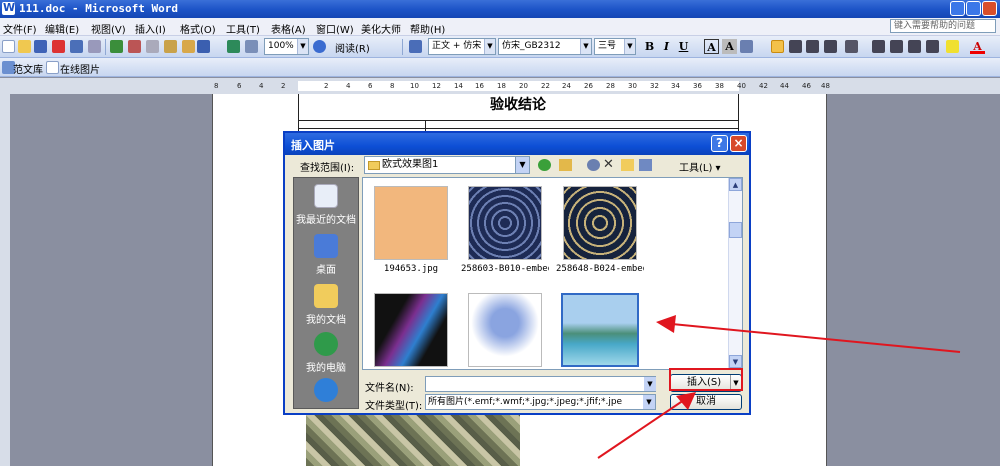 This screenshot has width=1000, height=466. Describe the element at coordinates (415, 46) in the screenshot. I see `styles-pane-icon` at that location.